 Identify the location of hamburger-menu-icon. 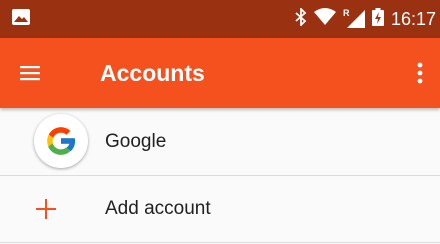
(30, 73).